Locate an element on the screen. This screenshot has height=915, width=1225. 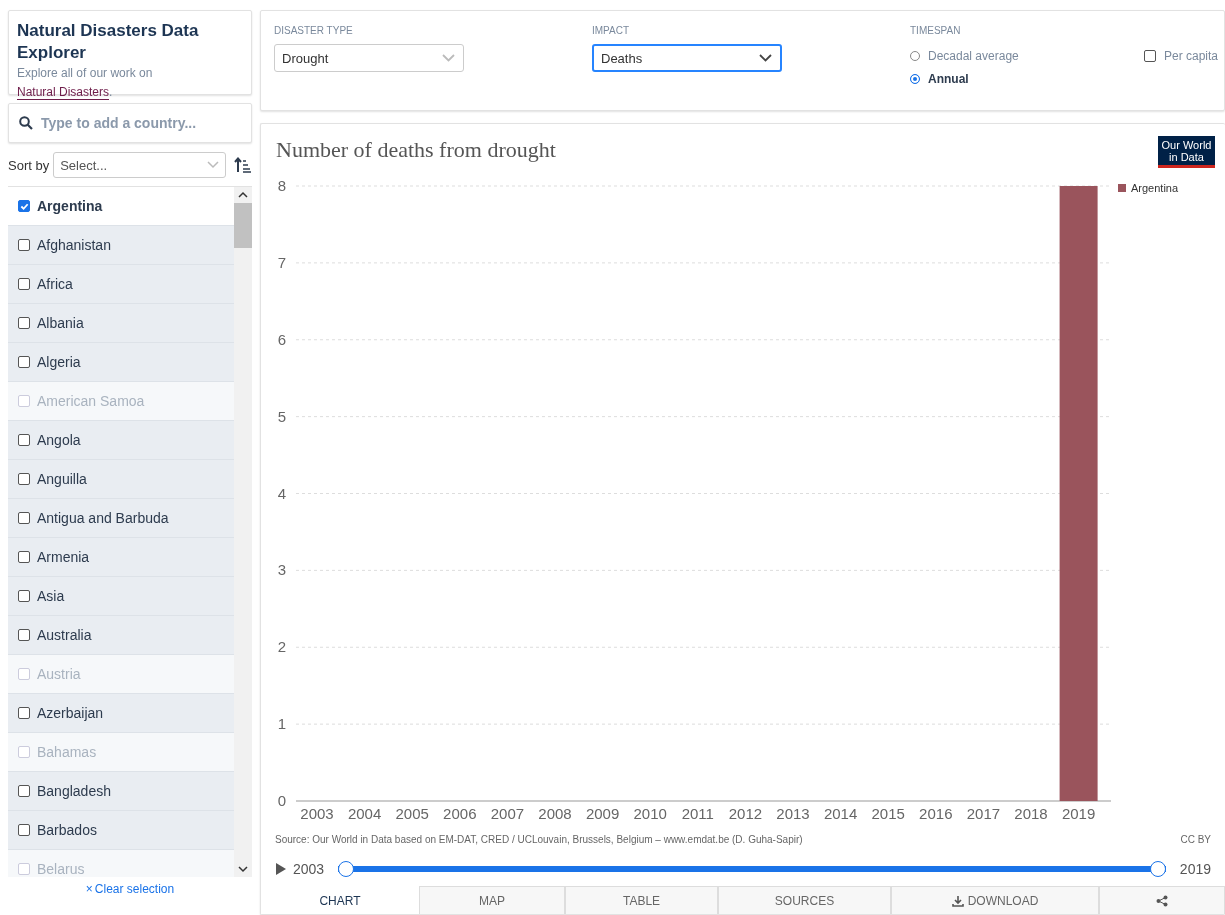
play-icon is located at coordinates (281, 869).